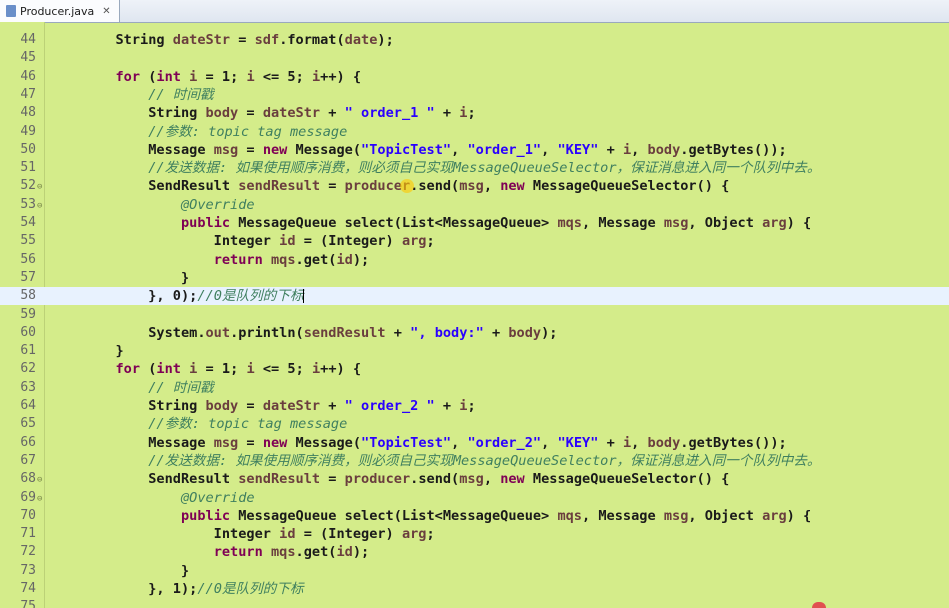 This screenshot has width=949, height=608. I want to click on code-token: for, so click(128, 76).